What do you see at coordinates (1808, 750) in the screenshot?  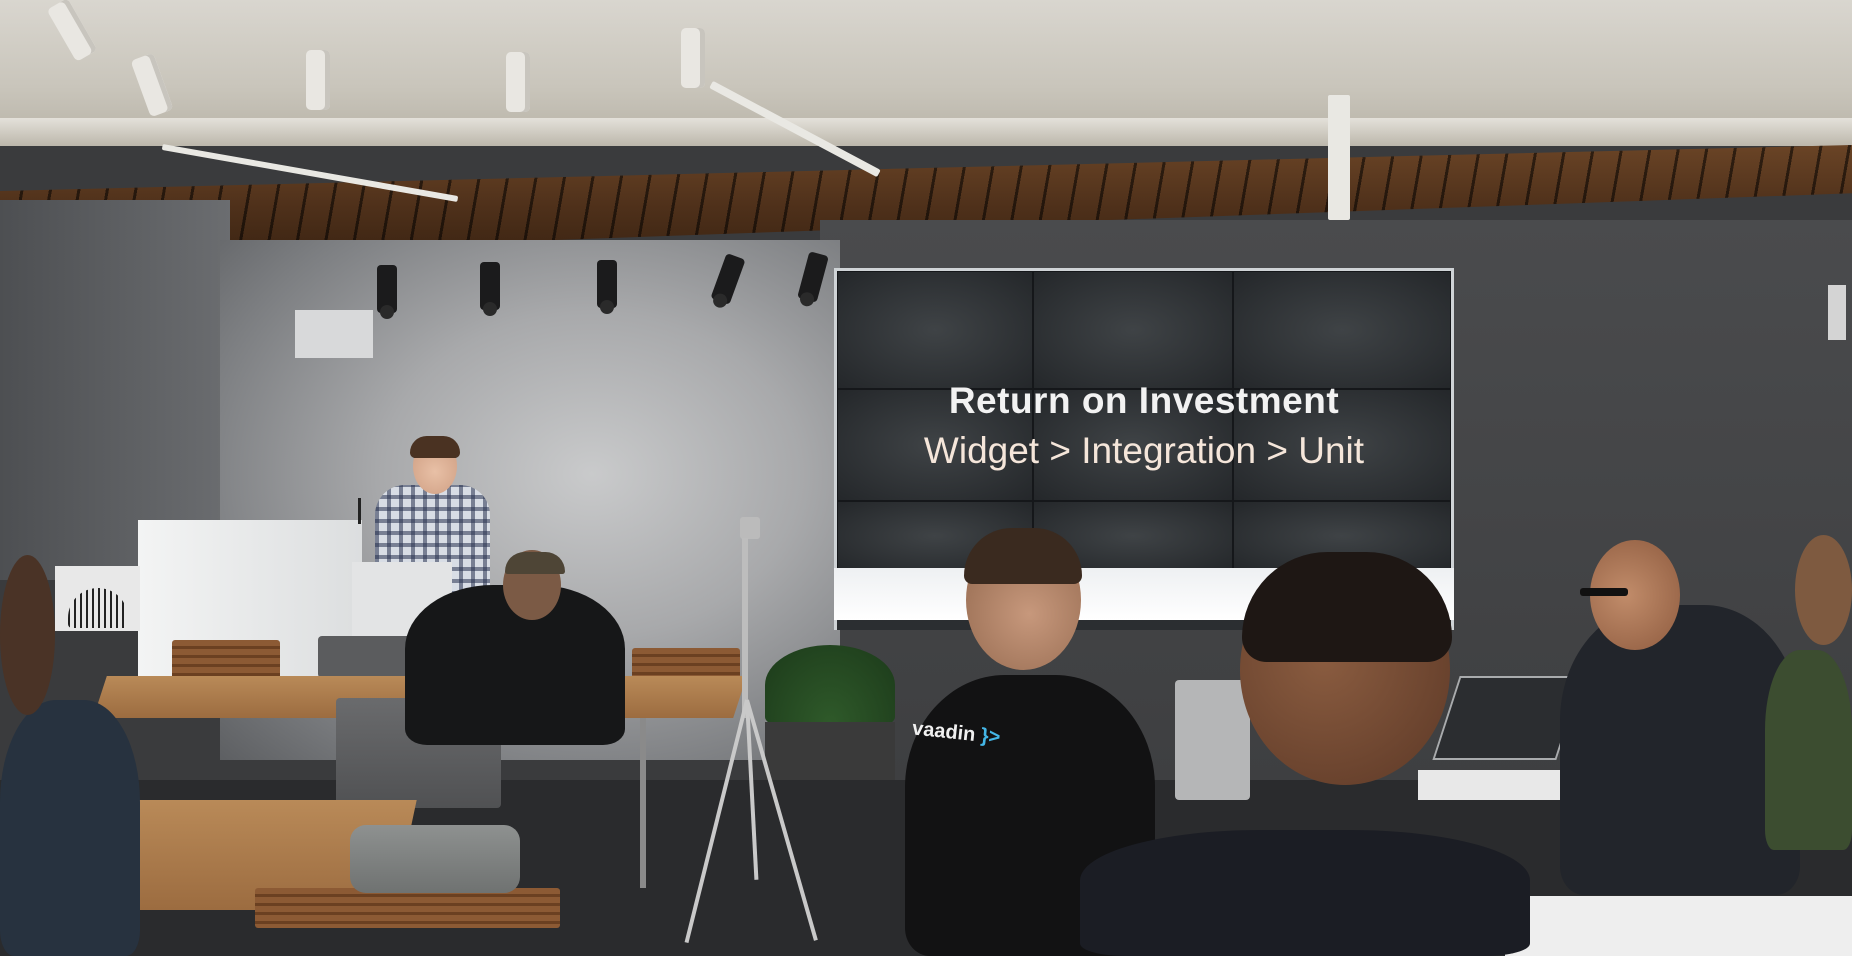 I see `audience-member-far-right` at bounding box center [1808, 750].